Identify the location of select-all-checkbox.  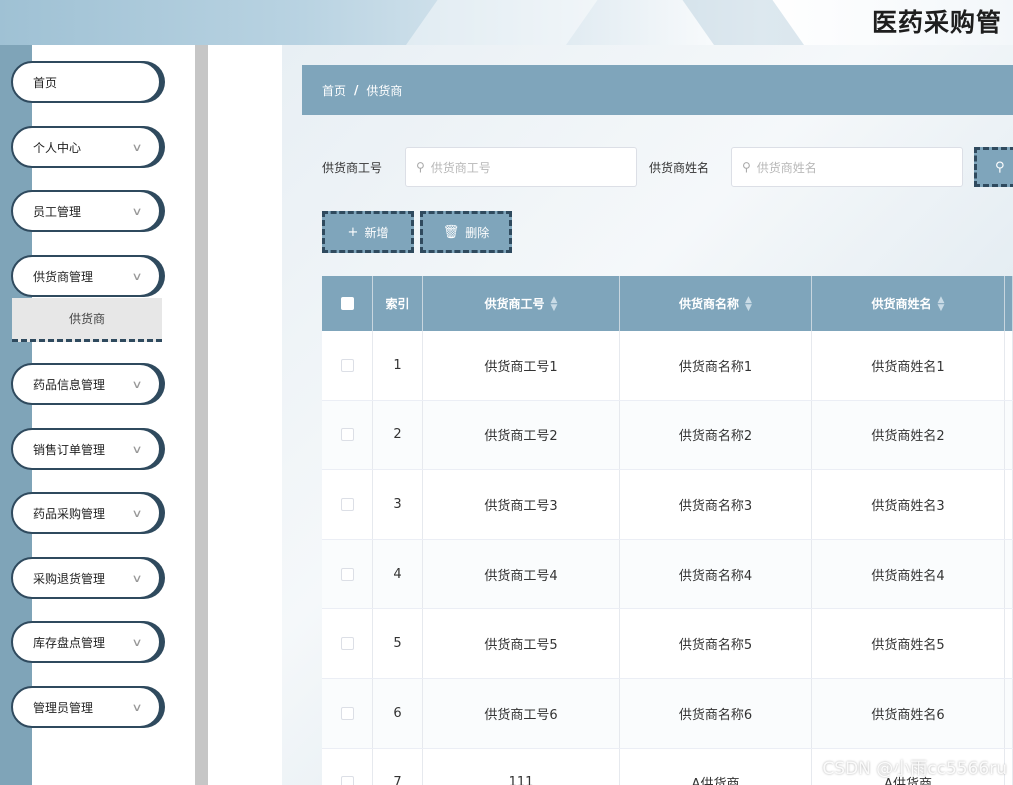
(347, 303).